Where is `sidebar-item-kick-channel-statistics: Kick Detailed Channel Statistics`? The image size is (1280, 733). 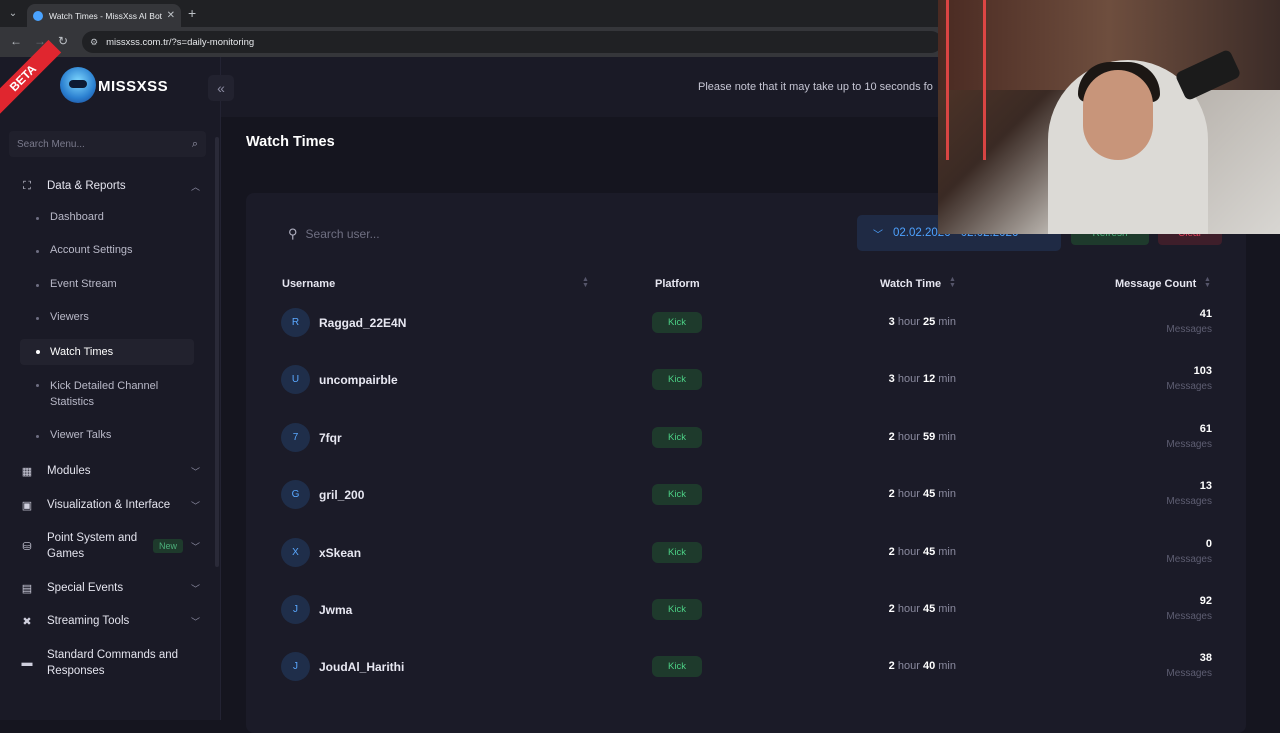 sidebar-item-kick-channel-statistics: Kick Detailed Channel Statistics is located at coordinates (107, 394).